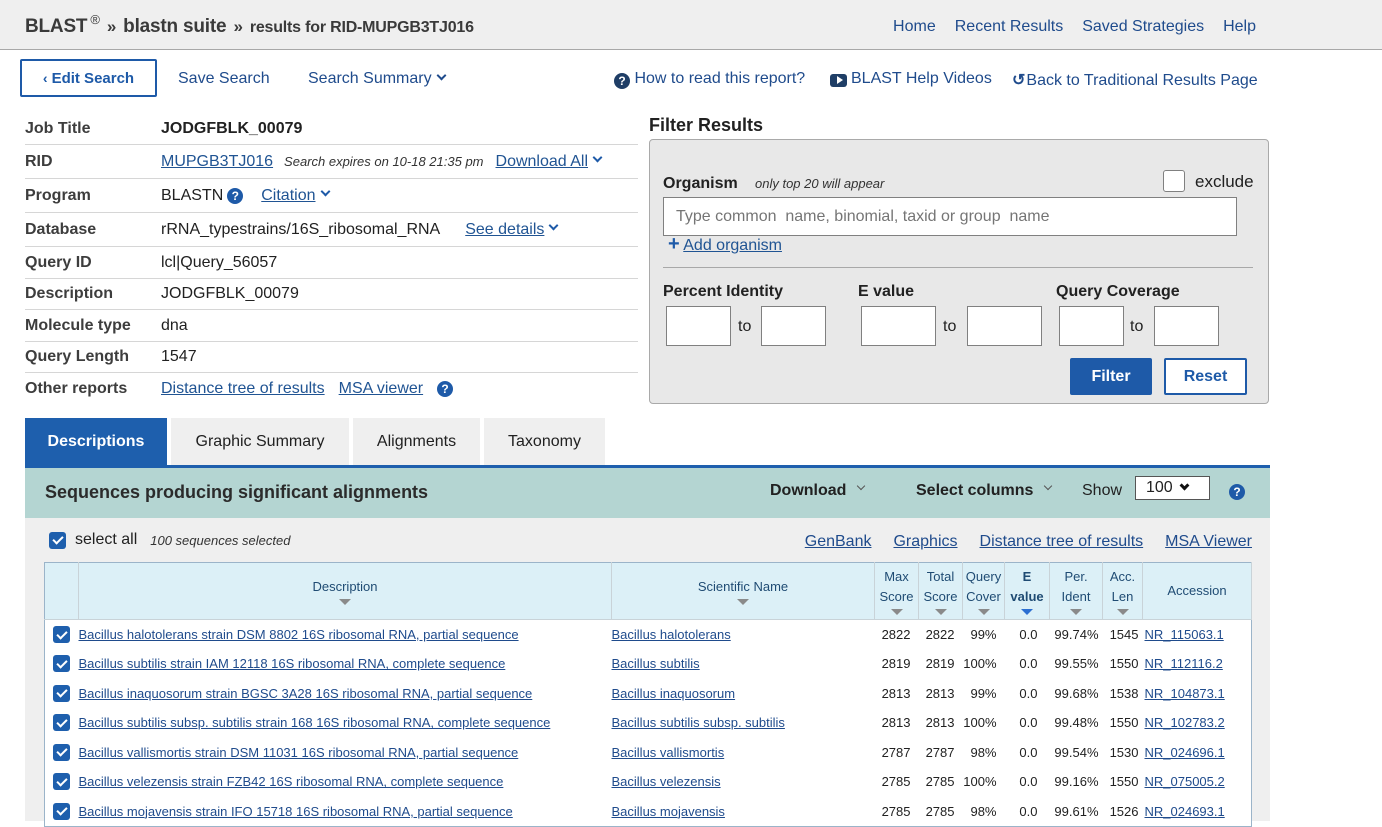 Image resolution: width=1382 pixels, height=827 pixels. Describe the element at coordinates (698, 722) in the screenshot. I see `scientific-name-link: Bacillus subtilis subsp. subtilis` at that location.